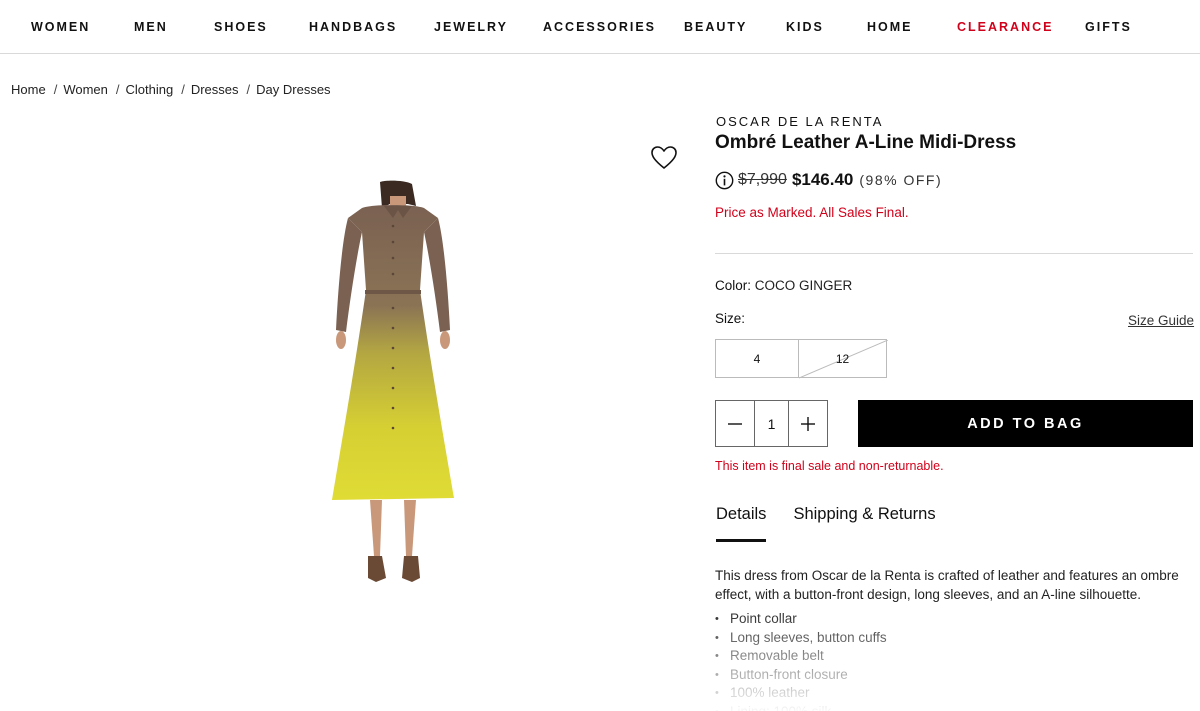 The width and height of the screenshot is (1200, 711). Describe the element at coordinates (730, 318) in the screenshot. I see `size-label: Size:` at that location.